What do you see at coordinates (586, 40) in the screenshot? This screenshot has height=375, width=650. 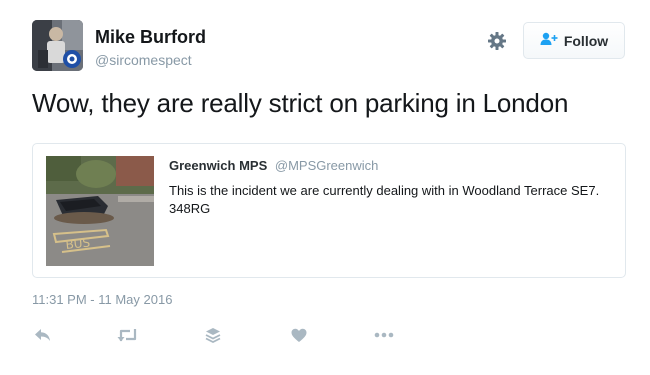 I see `follow-button-label: Follow` at bounding box center [586, 40].